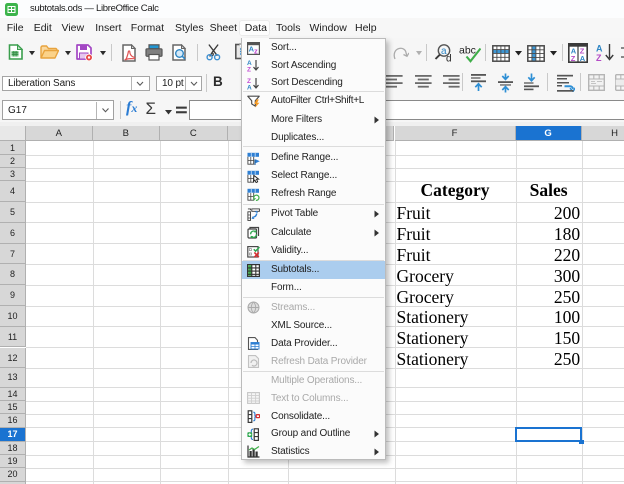 Image resolution: width=624 pixels, height=484 pixels. What do you see at coordinates (256, 50) in the screenshot?
I see `svg-text: z` at bounding box center [256, 50].